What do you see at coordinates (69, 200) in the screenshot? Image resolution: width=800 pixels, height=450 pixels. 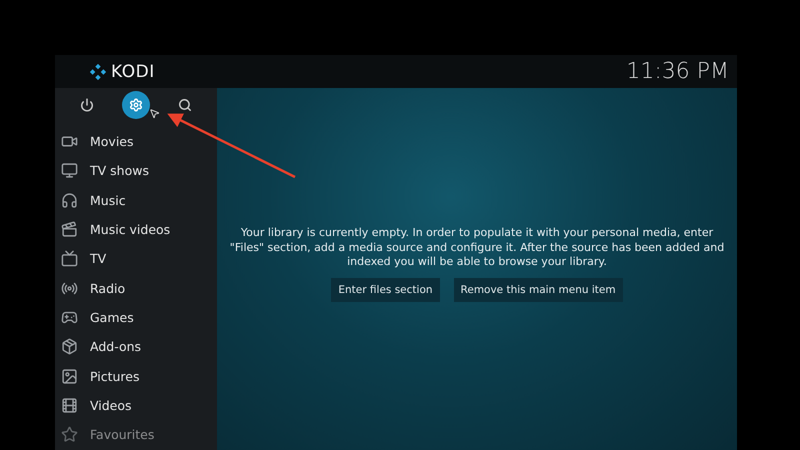 I see `music-icon` at bounding box center [69, 200].